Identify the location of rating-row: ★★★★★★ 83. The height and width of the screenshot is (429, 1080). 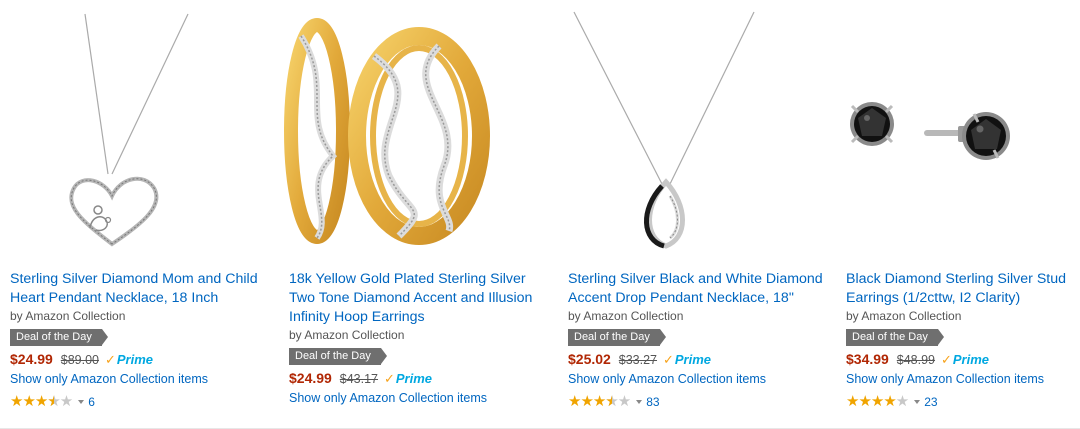
(701, 401).